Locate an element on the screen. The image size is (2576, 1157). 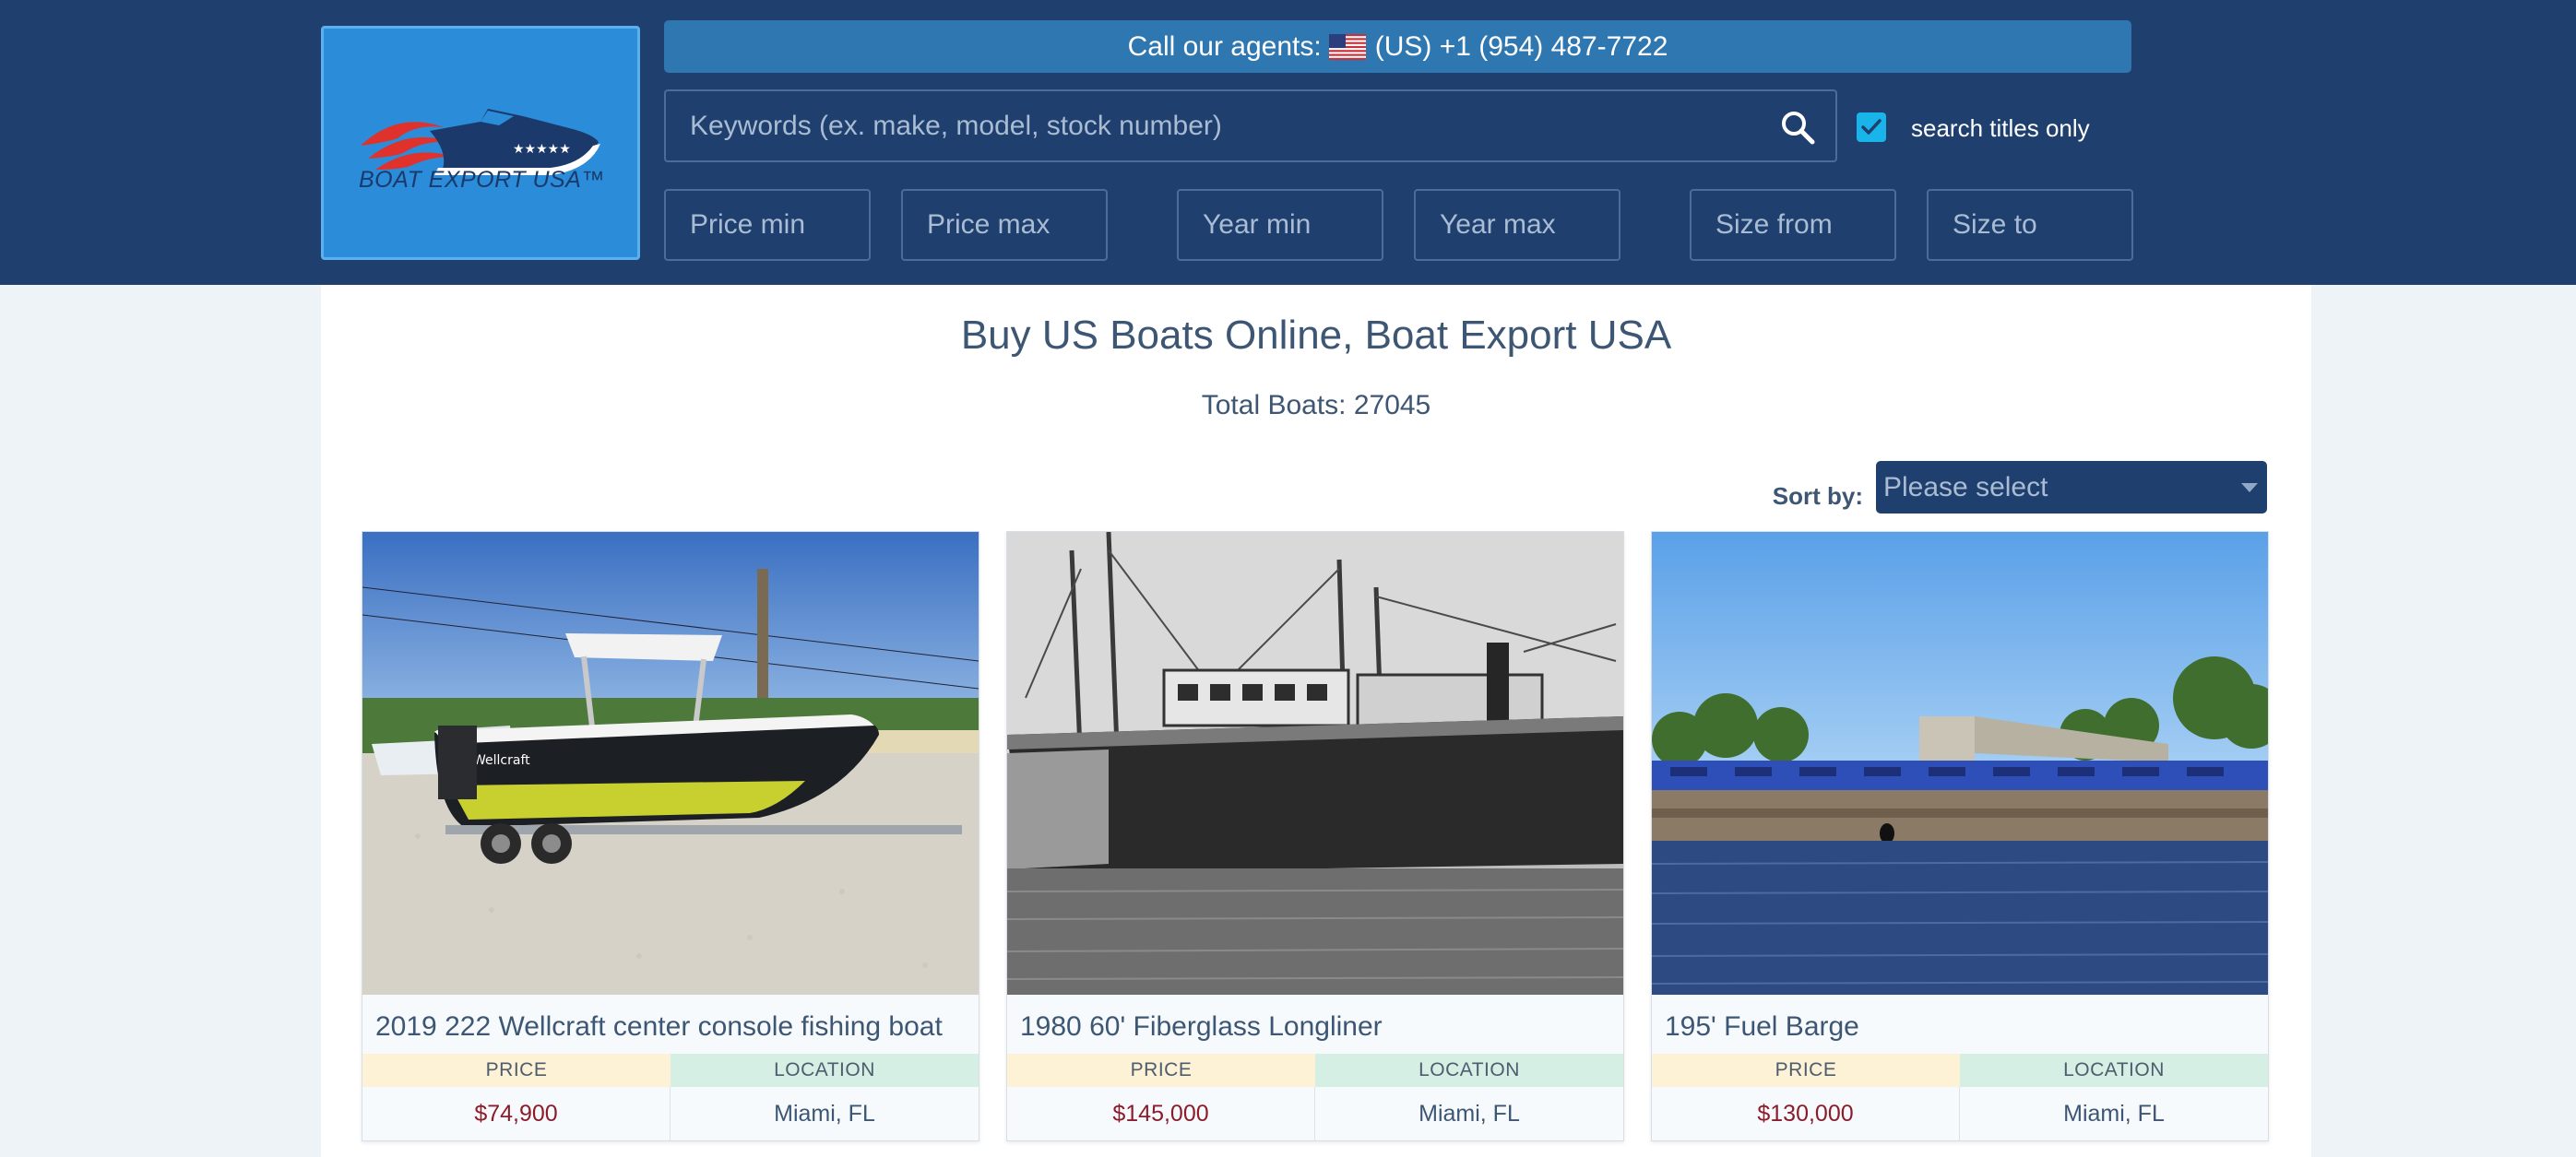
year-max-input is located at coordinates (1517, 225).